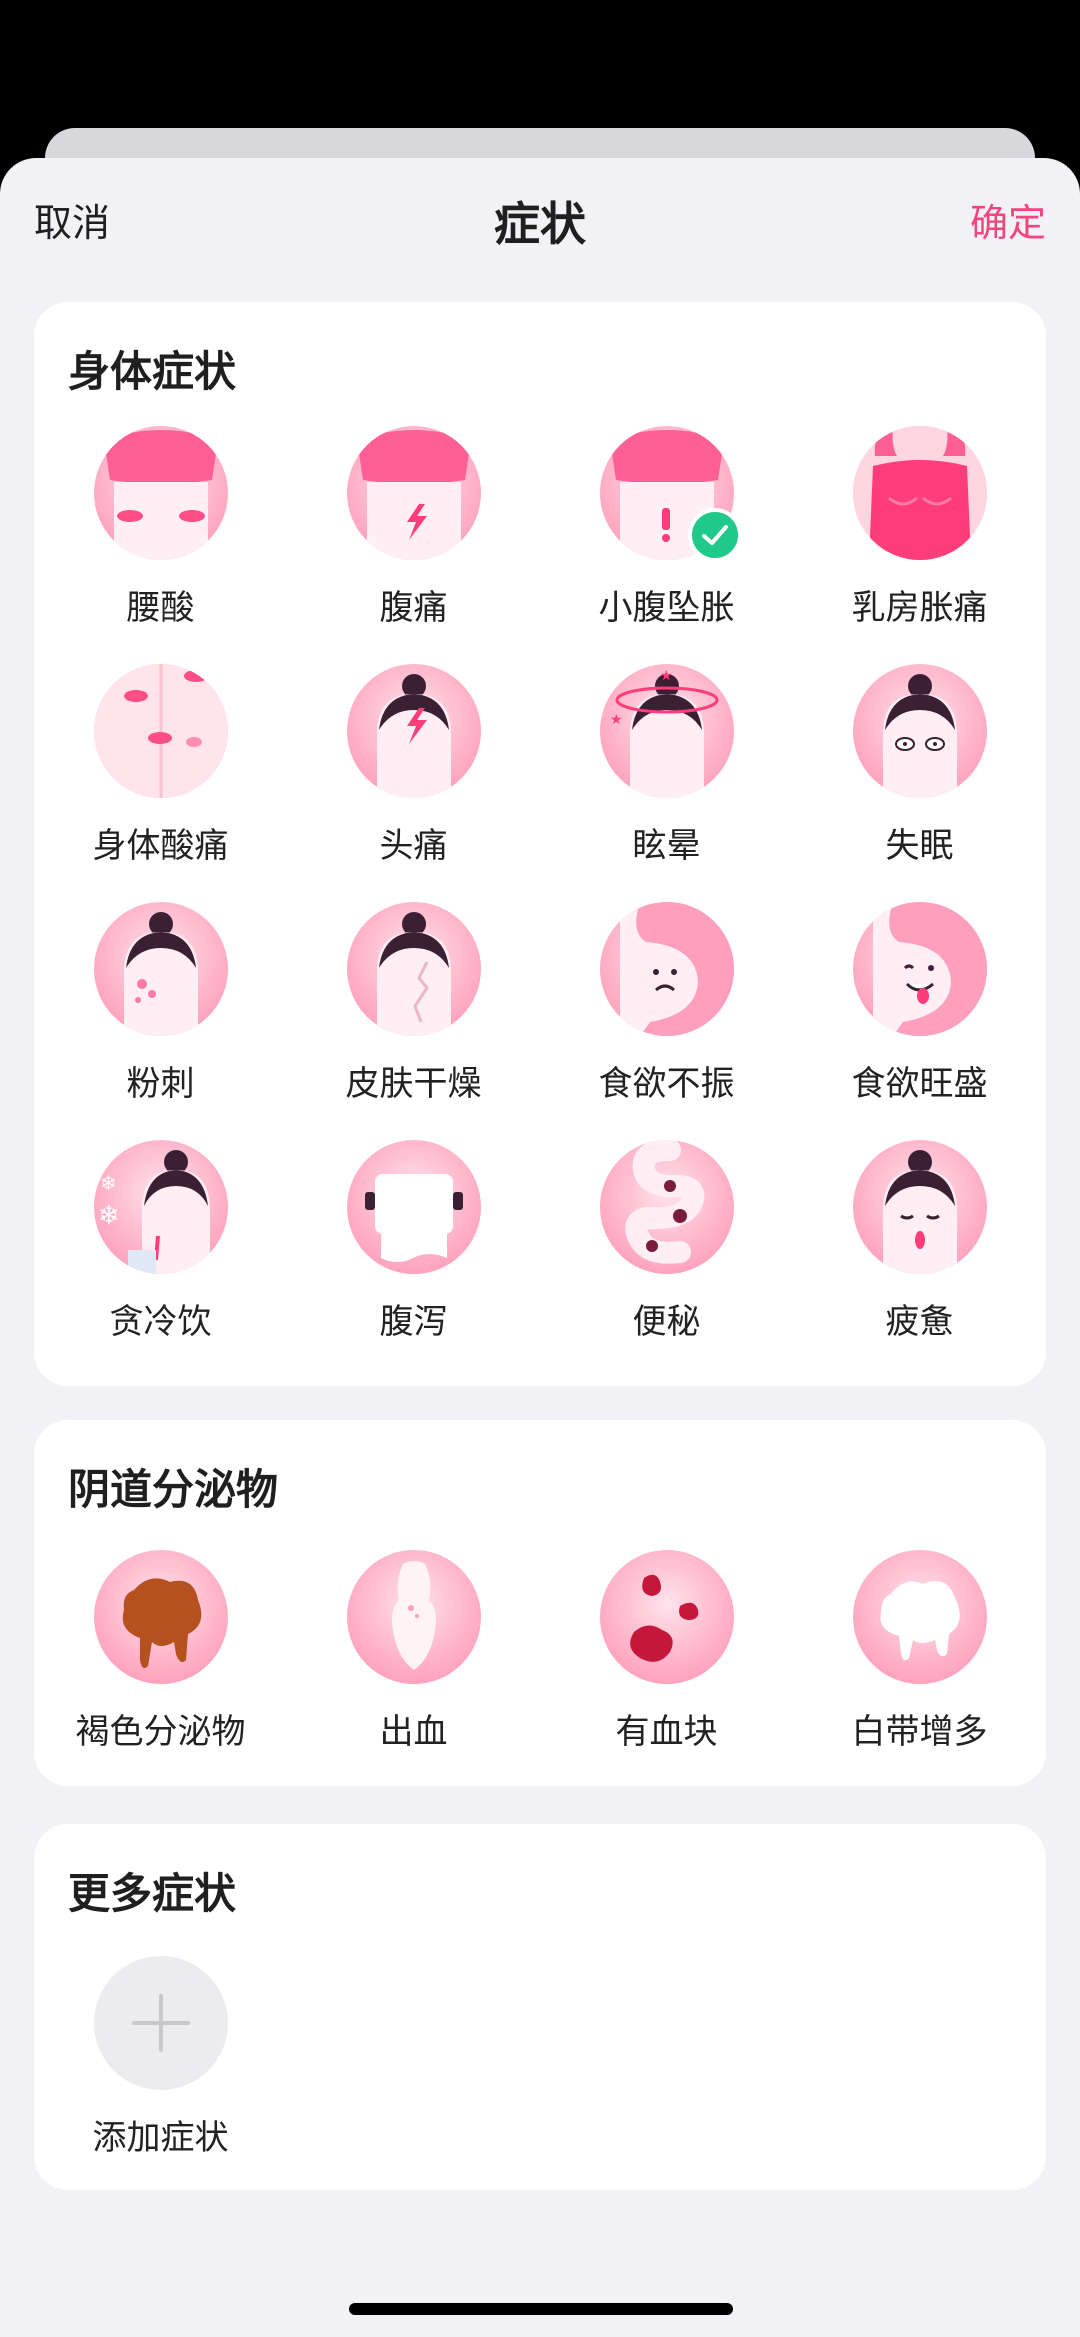  I want to click on add-symptom-button: 添加症状, so click(160, 2075).